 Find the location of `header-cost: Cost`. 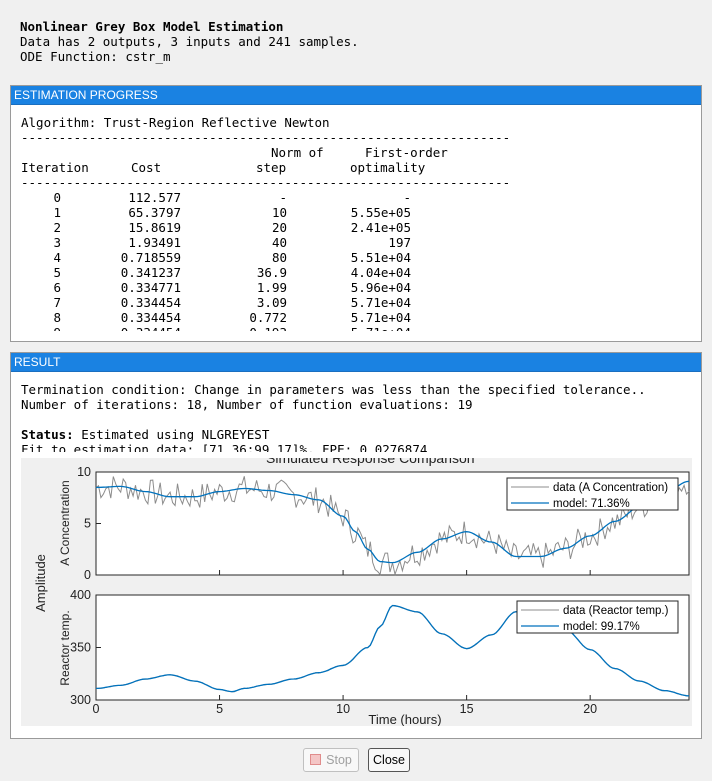

header-cost: Cost is located at coordinates (146, 167).